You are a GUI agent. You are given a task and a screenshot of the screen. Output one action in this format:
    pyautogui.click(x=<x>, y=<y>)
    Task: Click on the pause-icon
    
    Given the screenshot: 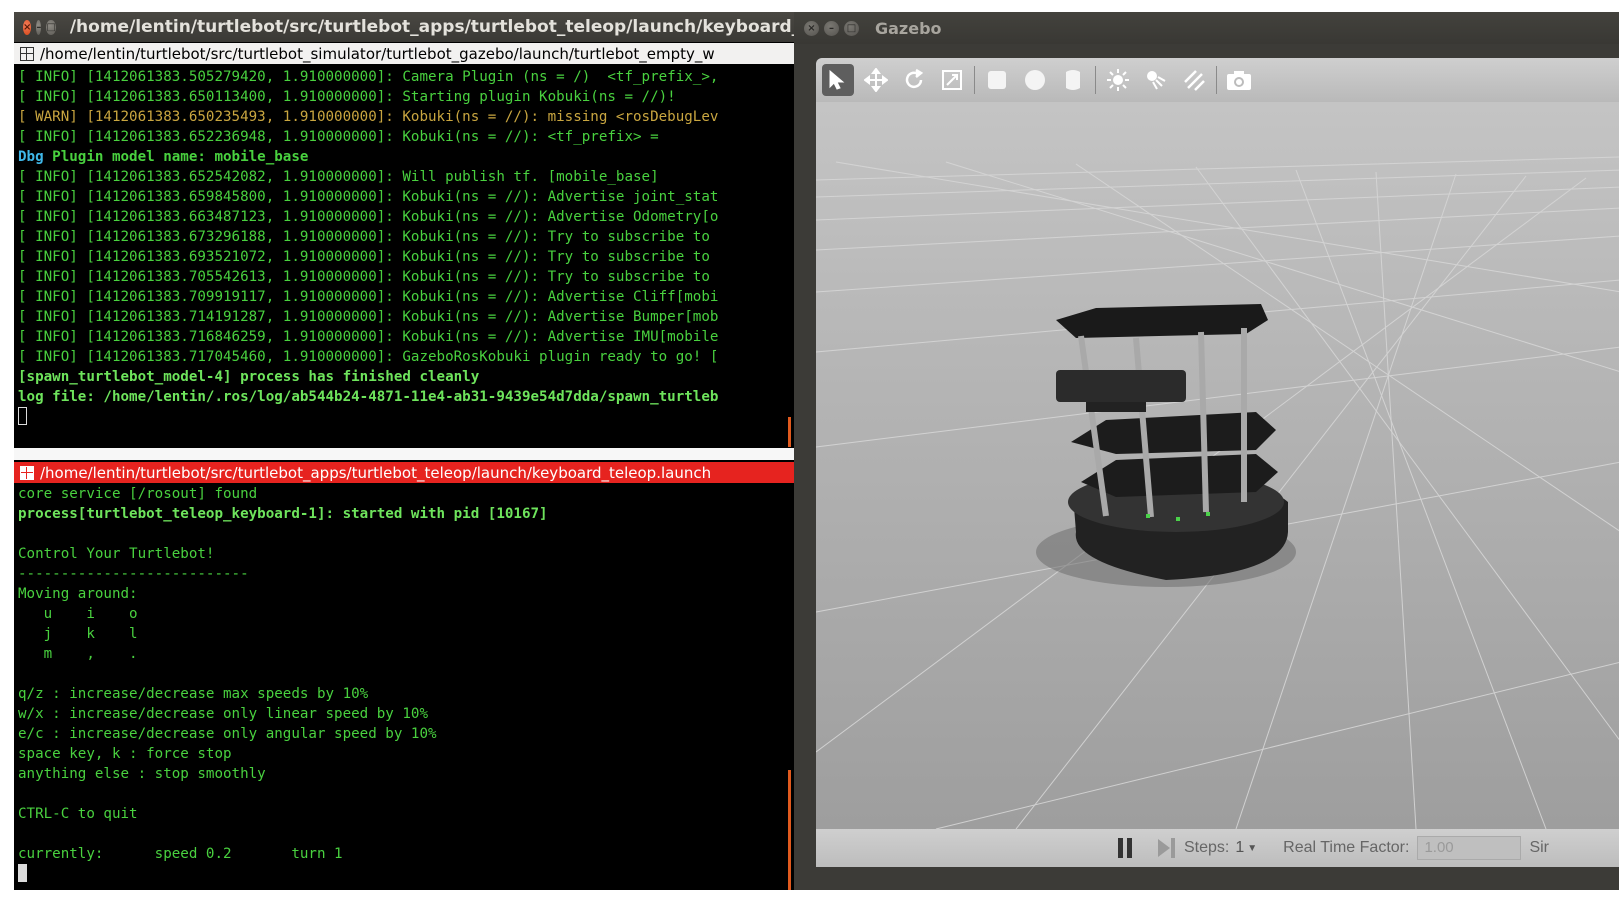 What is the action you would take?
    pyautogui.click(x=1126, y=848)
    